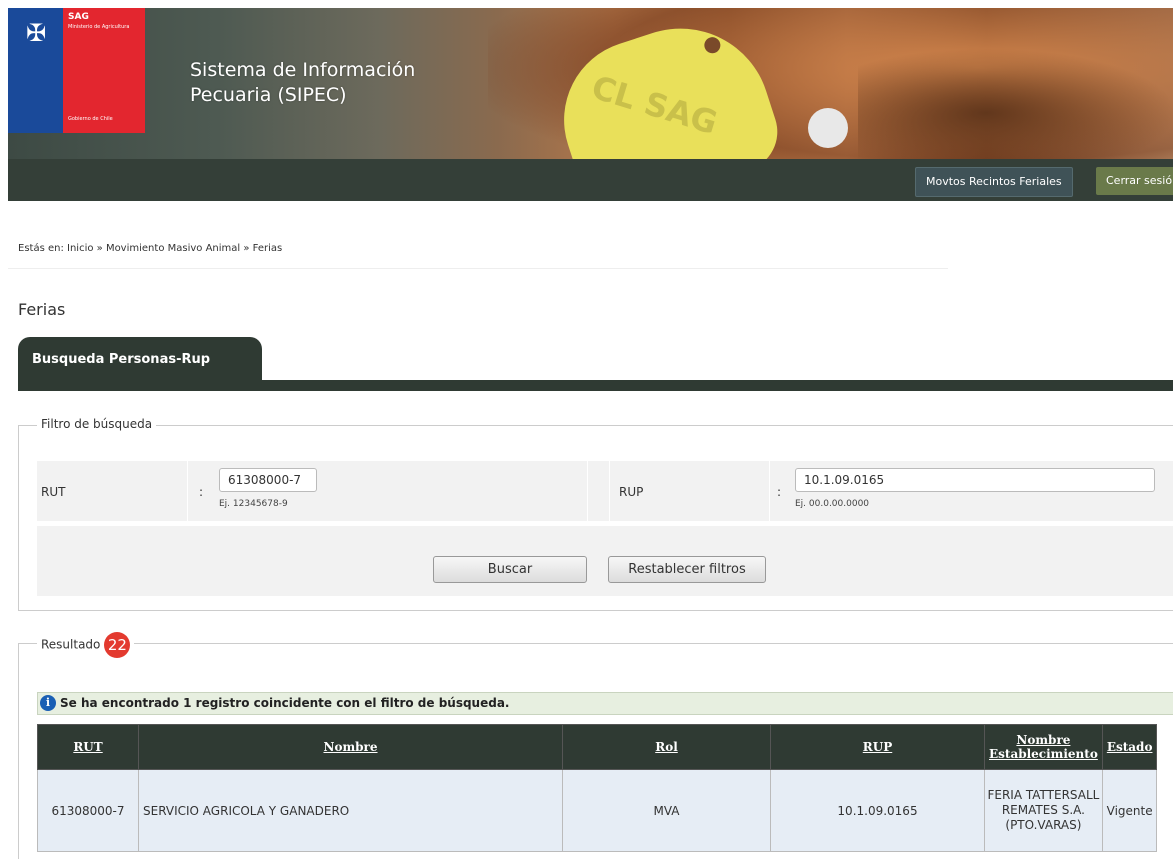 This screenshot has height=859, width=1173. I want to click on divider, so click(478, 268).